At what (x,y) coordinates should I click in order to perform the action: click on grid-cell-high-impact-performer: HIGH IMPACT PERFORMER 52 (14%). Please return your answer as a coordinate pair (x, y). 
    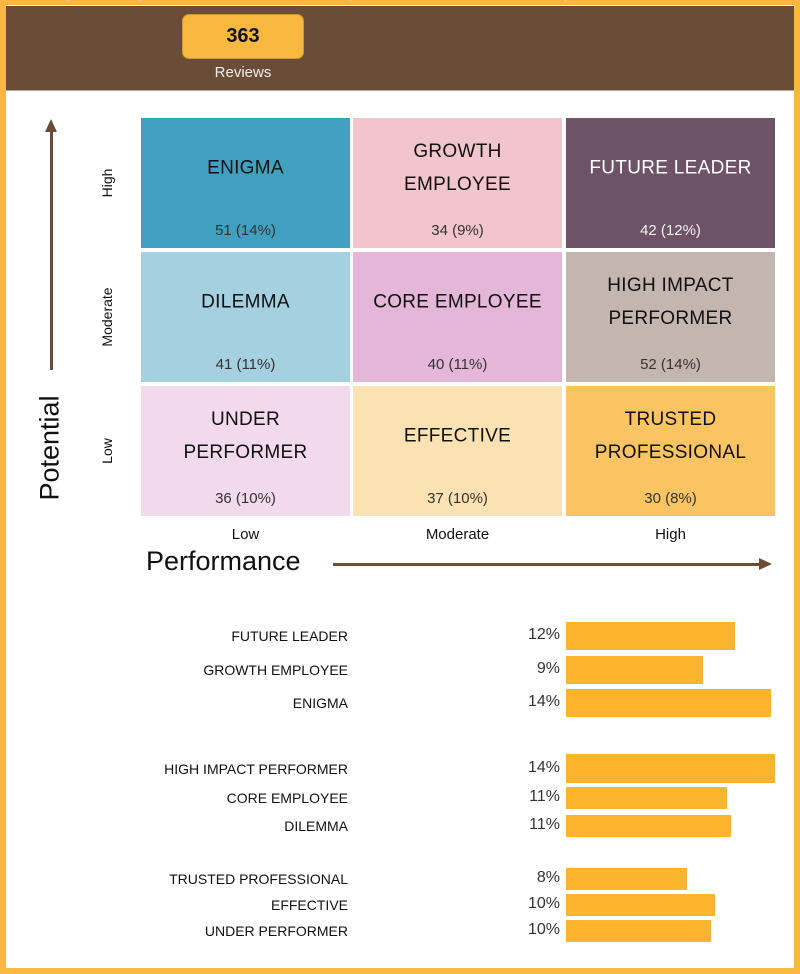
    Looking at the image, I should click on (670, 317).